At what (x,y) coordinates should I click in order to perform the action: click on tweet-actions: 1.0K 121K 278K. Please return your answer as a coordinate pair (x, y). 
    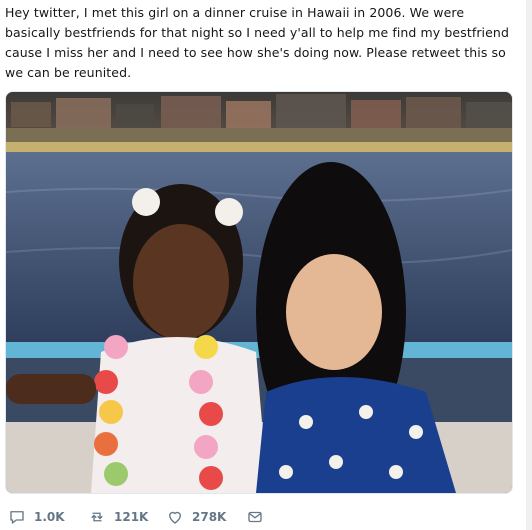
    Looking at the image, I should click on (266, 517).